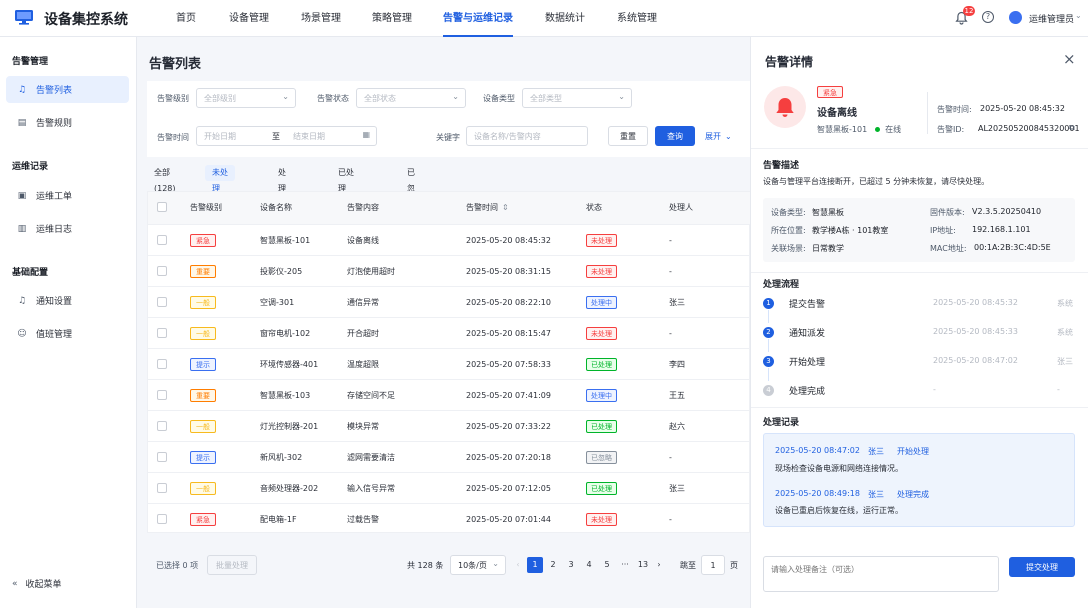 The image size is (1088, 608). What do you see at coordinates (162, 207) in the screenshot?
I see `select-all-checkbox` at bounding box center [162, 207].